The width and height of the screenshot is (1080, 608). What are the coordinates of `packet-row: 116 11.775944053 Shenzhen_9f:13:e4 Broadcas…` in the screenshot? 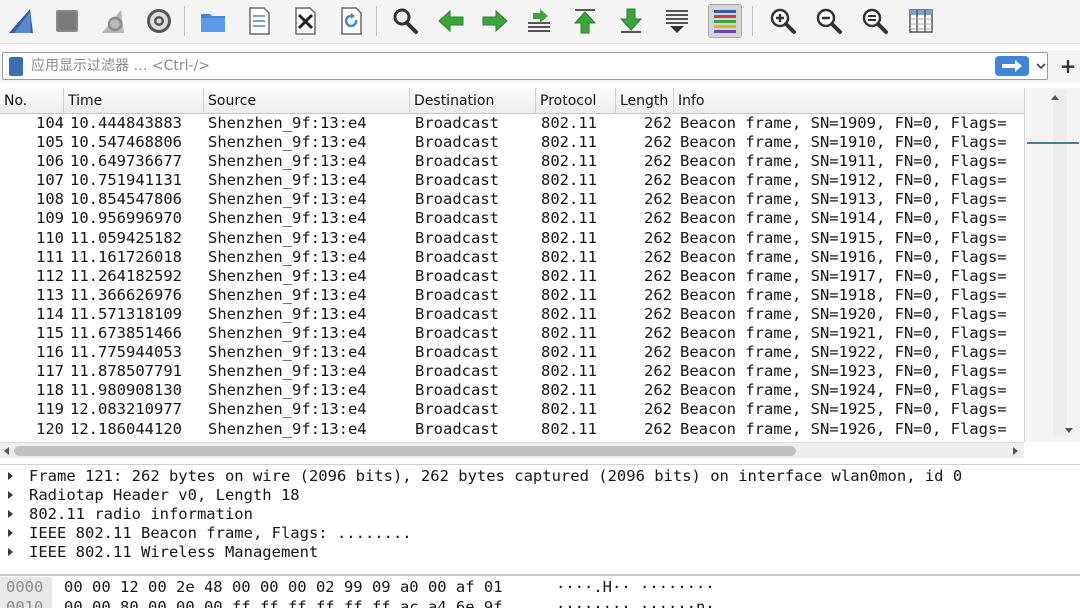 It's located at (512, 352).